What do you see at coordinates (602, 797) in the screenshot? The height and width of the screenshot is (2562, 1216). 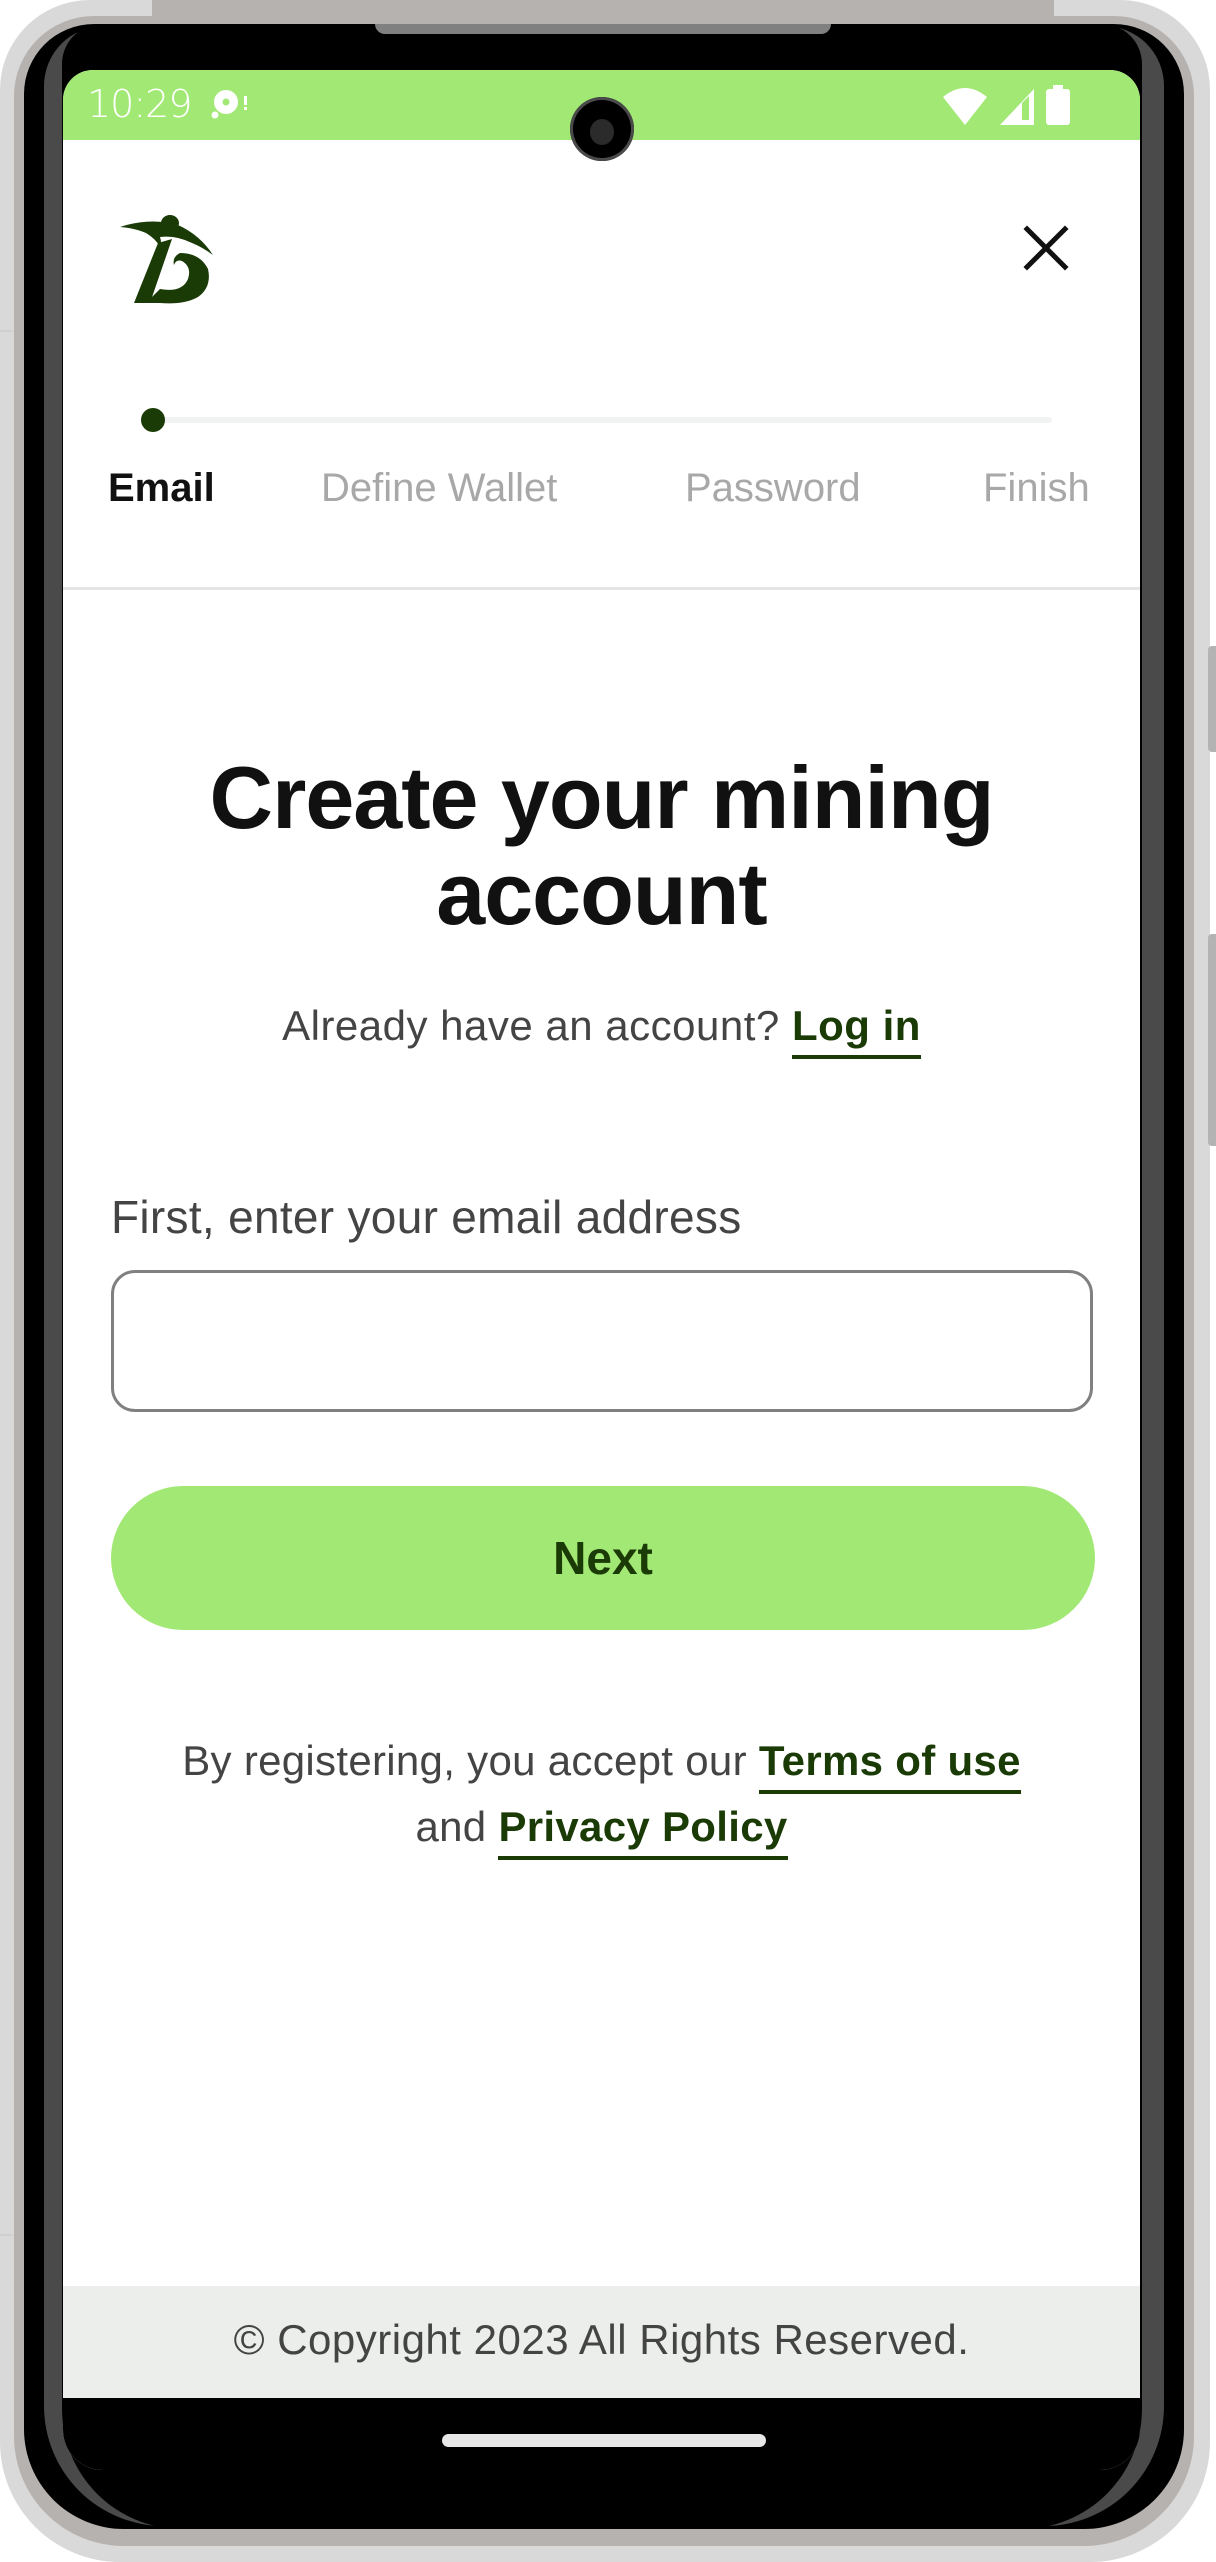 I see `title-line-1: Create your mining` at bounding box center [602, 797].